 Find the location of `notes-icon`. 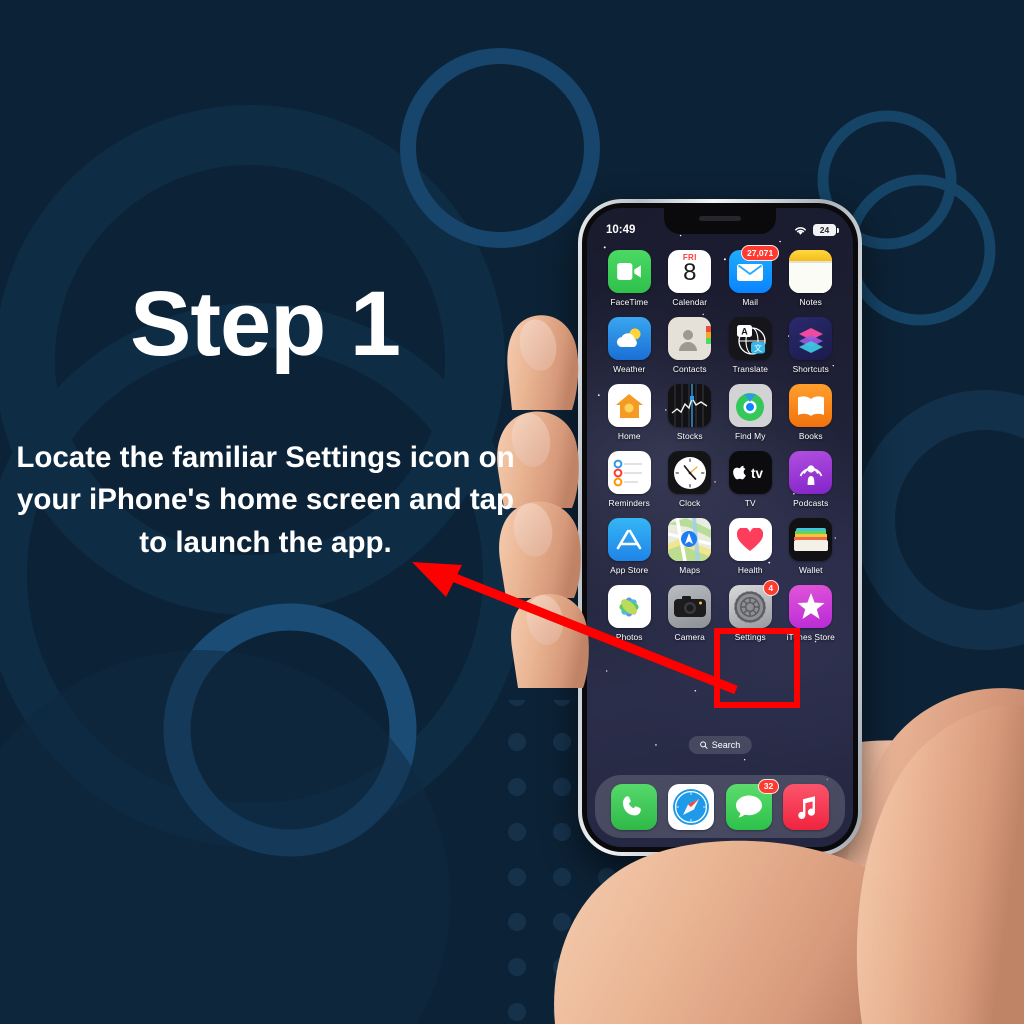

notes-icon is located at coordinates (811, 271).